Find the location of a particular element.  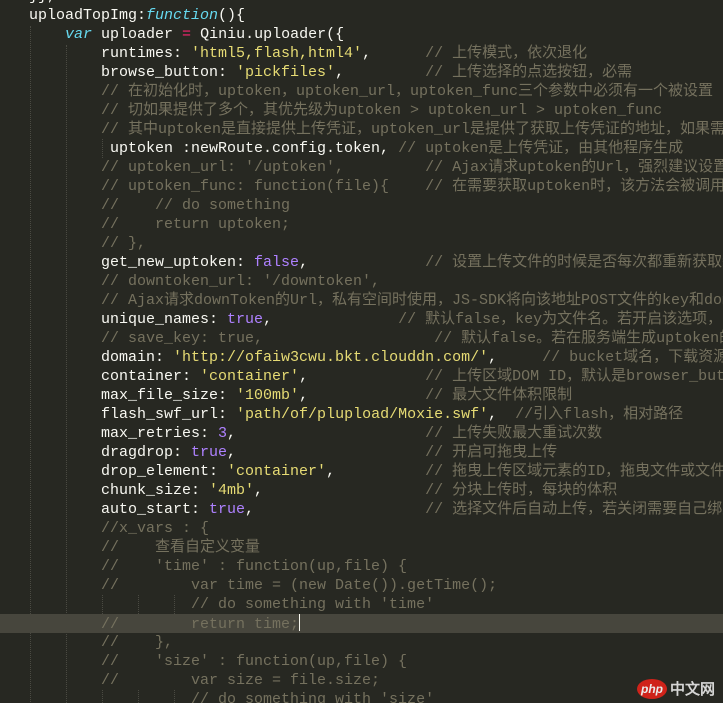

constant: true is located at coordinates (209, 452).